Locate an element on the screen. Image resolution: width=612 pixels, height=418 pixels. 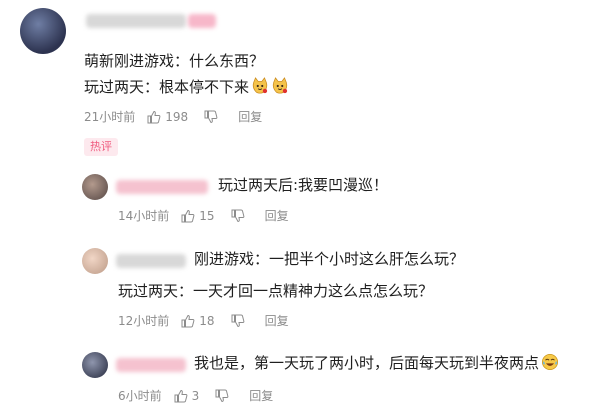
hot-comment-badge: 热评 is located at coordinates (101, 147).